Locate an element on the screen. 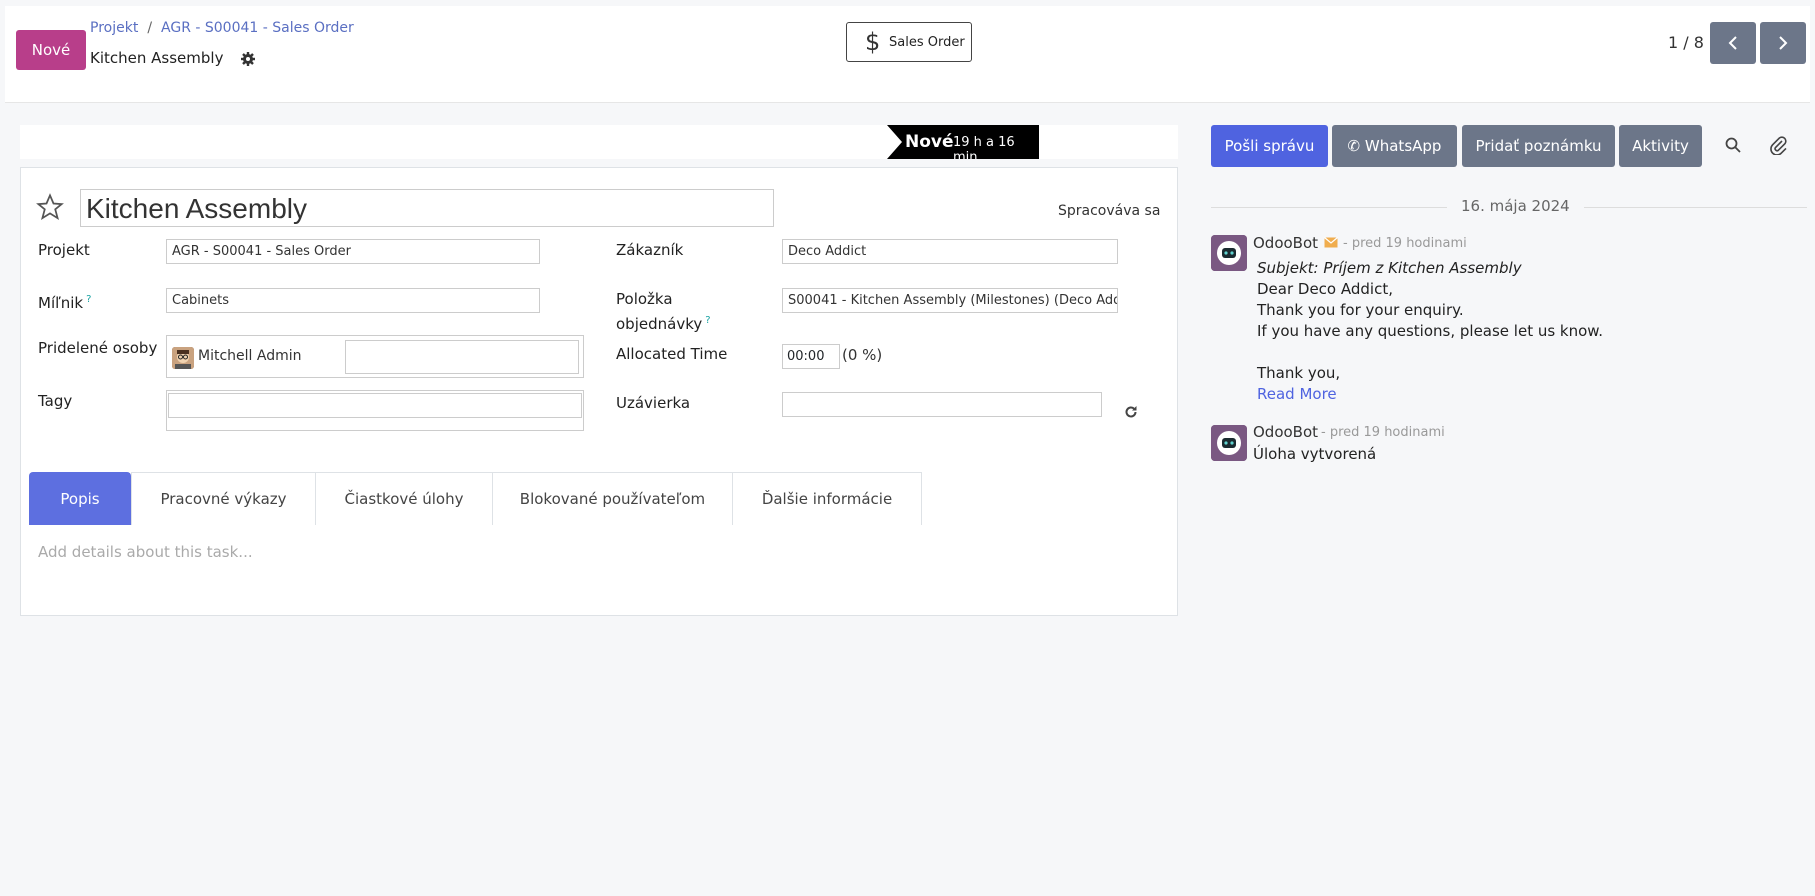 The height and width of the screenshot is (896, 1815). read-more-link: Read More is located at coordinates (1297, 394).